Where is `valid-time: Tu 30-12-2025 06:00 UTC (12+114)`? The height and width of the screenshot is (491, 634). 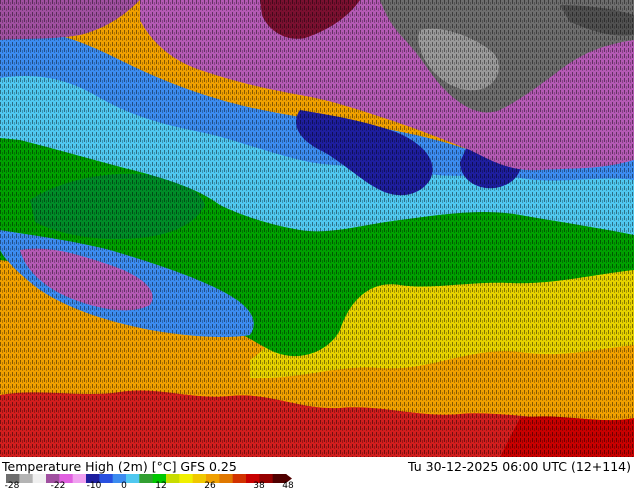 valid-time: Tu 30-12-2025 06:00 UTC (12+114) is located at coordinates (519, 466).